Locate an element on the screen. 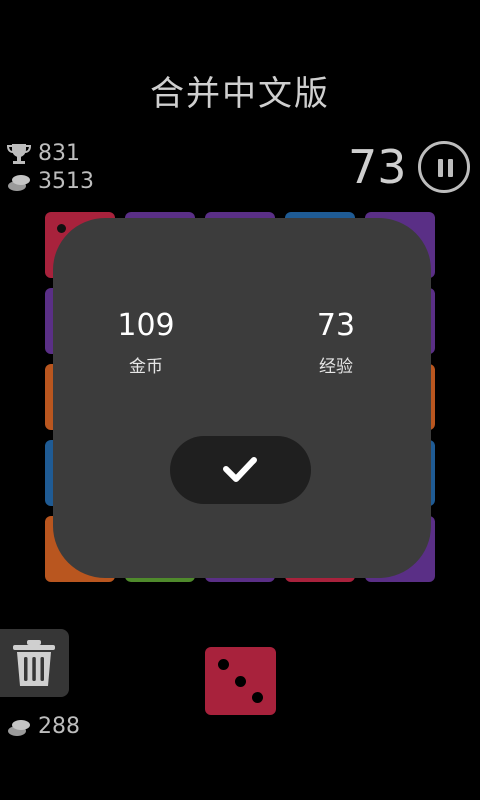 The image size is (480, 800). pause-icon is located at coordinates (440, 168).